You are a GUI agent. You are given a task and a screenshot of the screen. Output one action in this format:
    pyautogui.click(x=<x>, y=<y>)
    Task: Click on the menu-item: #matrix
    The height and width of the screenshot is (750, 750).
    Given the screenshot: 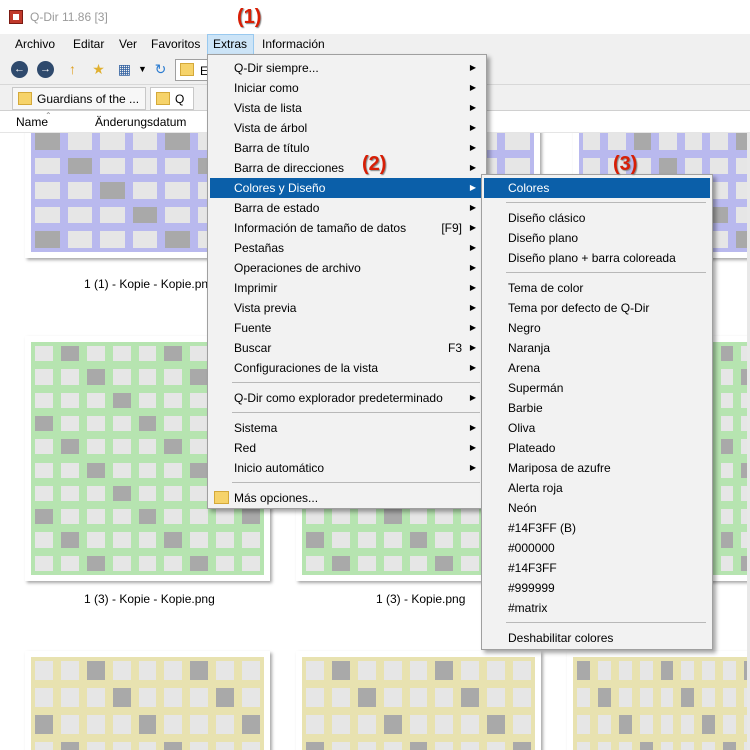 What is the action you would take?
    pyautogui.click(x=597, y=608)
    